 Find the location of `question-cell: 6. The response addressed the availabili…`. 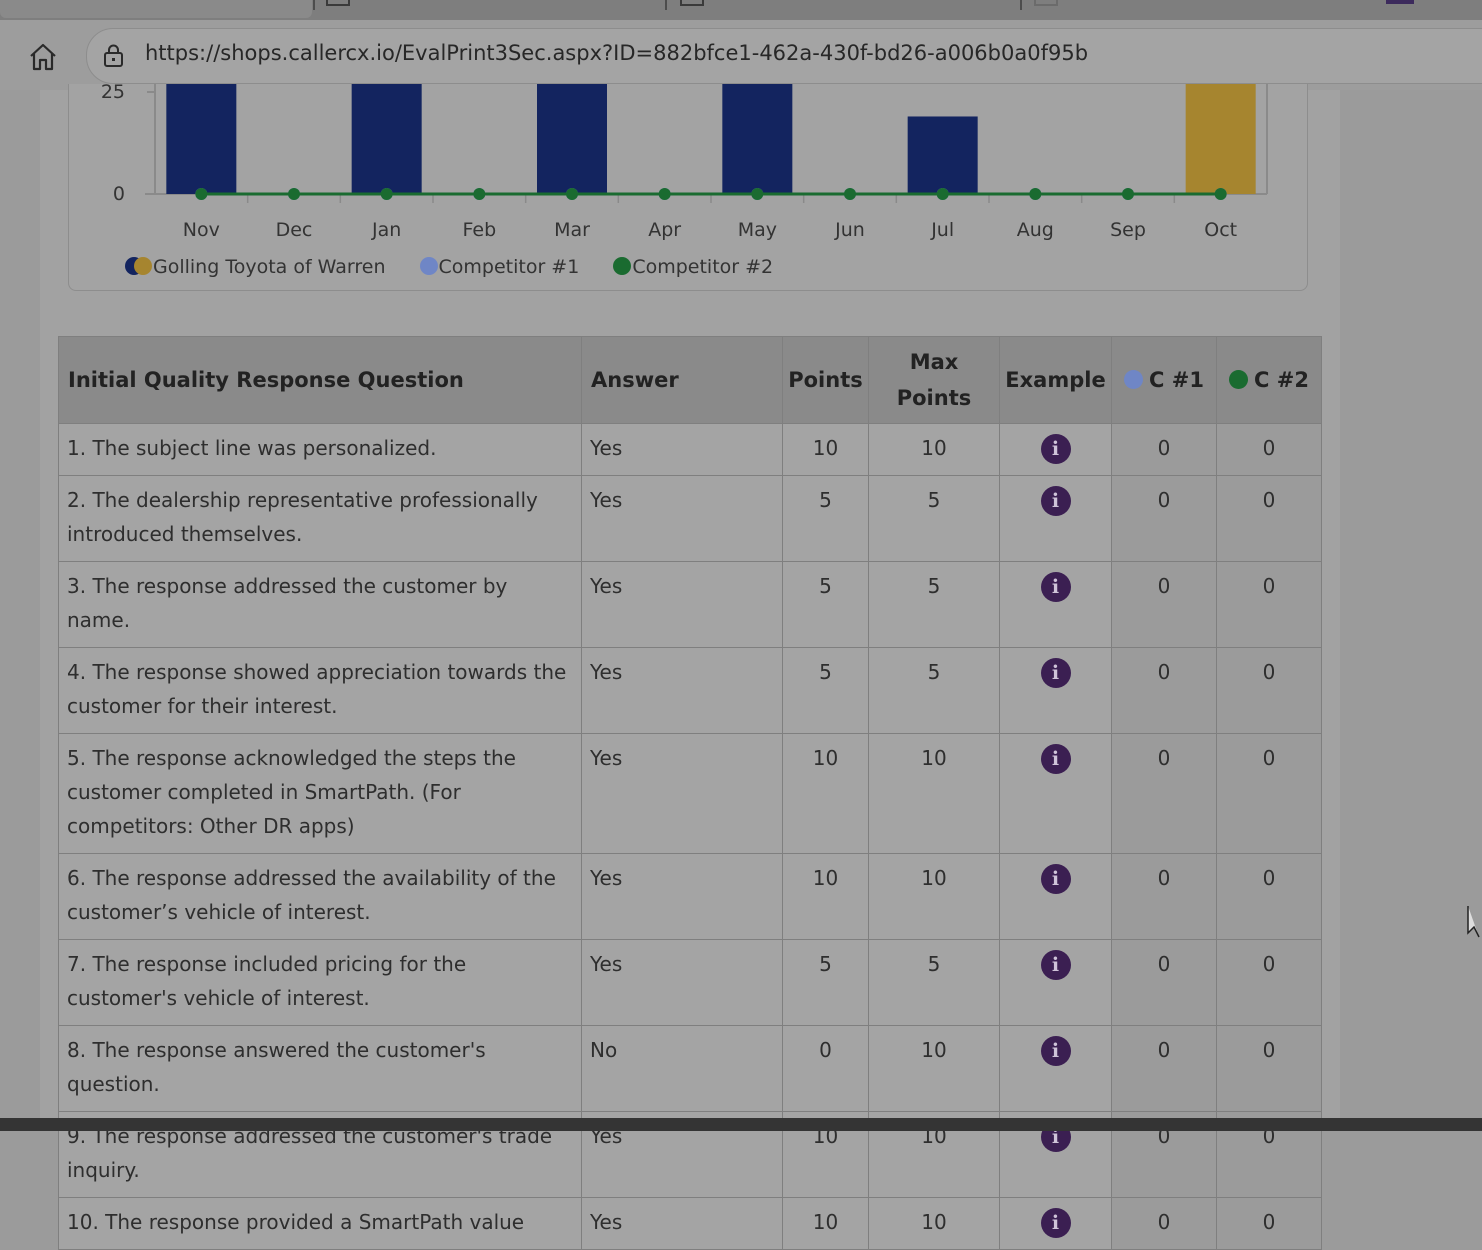

question-cell: 6. The response addressed the availabili… is located at coordinates (320, 896).